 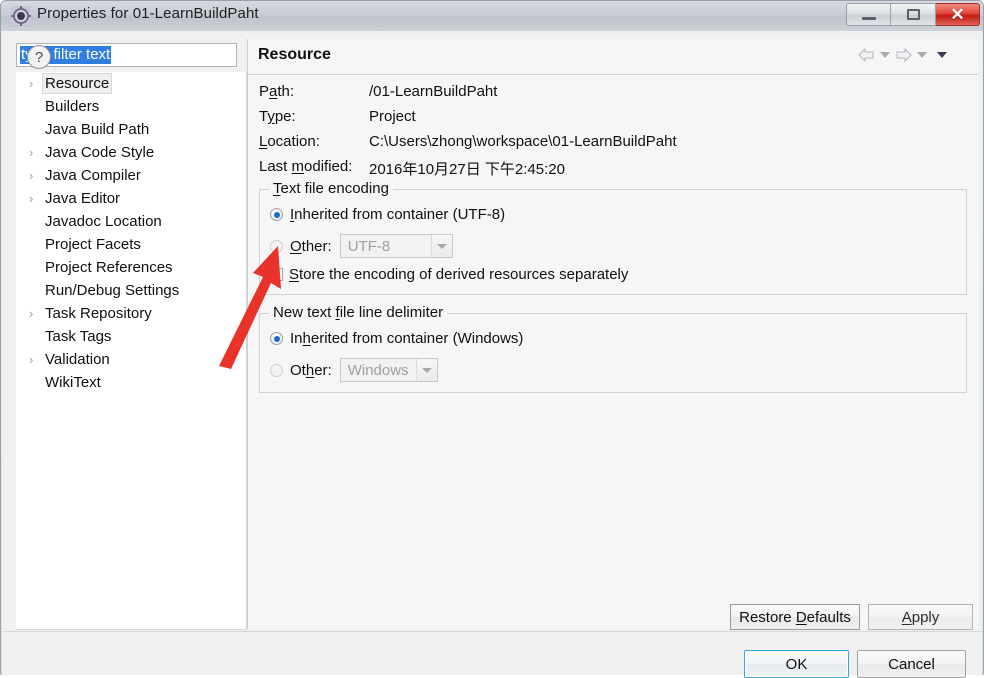 I want to click on sidebar-item-label: WikiText, so click(x=73, y=382).